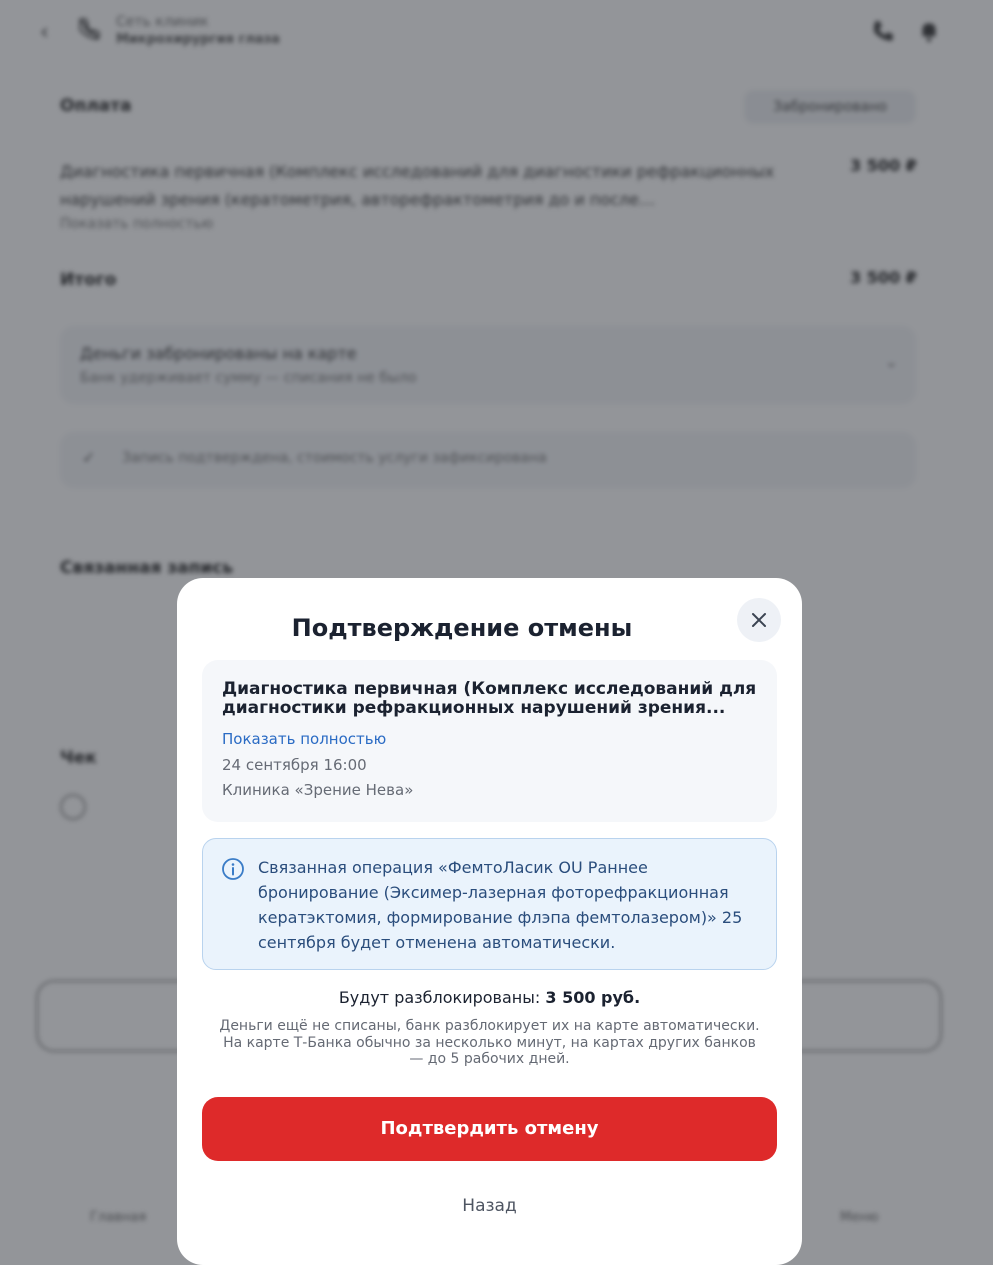 The height and width of the screenshot is (1265, 993). What do you see at coordinates (233, 869) in the screenshot?
I see `info-icon` at bounding box center [233, 869].